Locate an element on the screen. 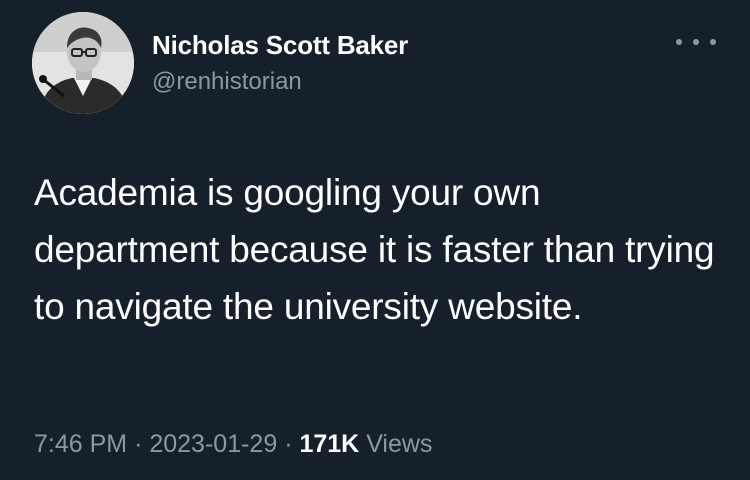 The image size is (750, 480). more-icon is located at coordinates (696, 42).